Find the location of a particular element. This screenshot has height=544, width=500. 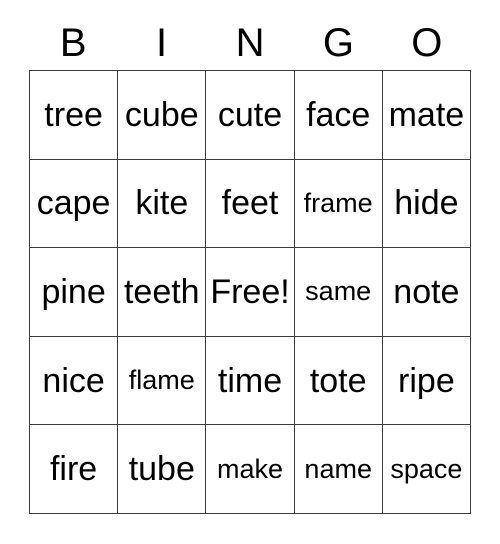

bingo-cell-g2: frame is located at coordinates (338, 204).